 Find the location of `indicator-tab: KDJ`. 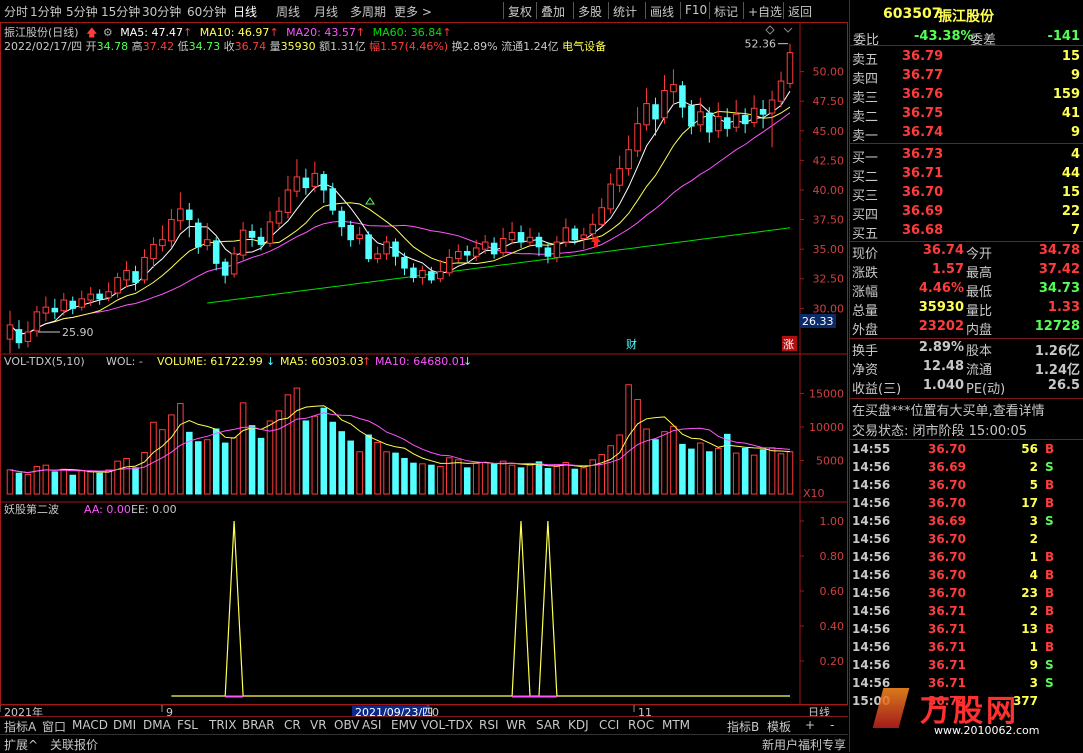

indicator-tab: KDJ is located at coordinates (578, 725).